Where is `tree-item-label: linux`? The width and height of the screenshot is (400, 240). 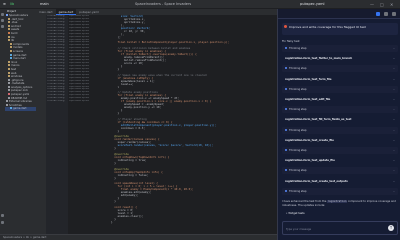
tree-item-label: linux is located at coordinates (14, 62).